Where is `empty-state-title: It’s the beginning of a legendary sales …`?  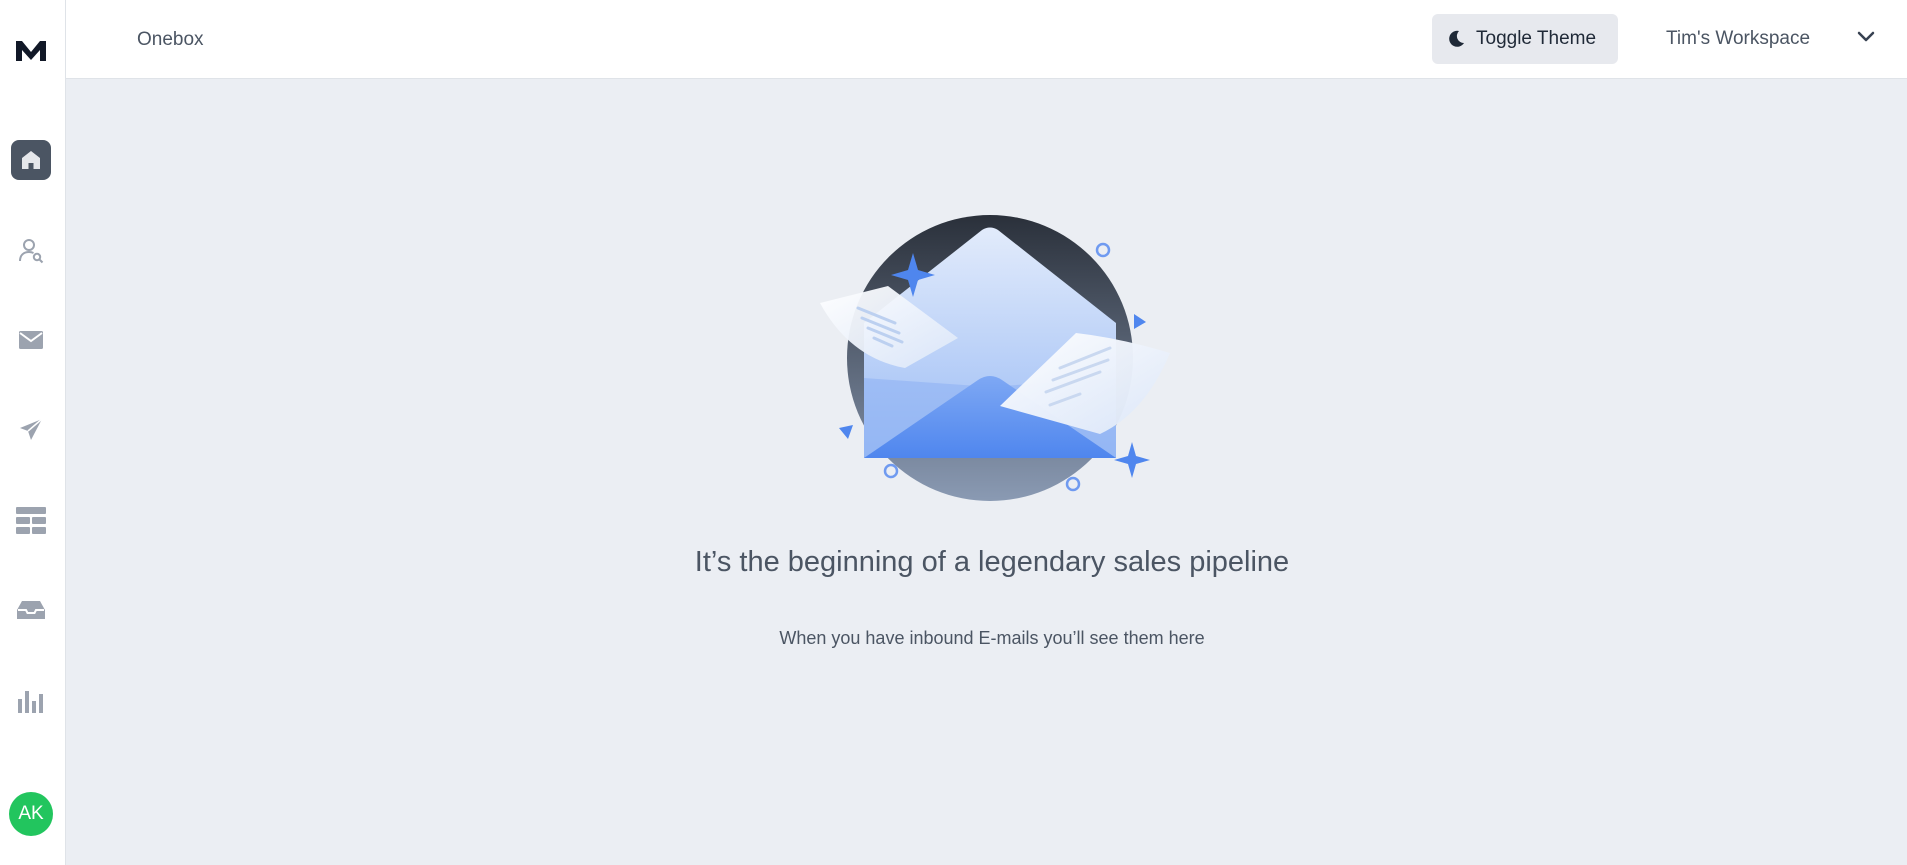 empty-state-title: It’s the beginning of a legendary sales … is located at coordinates (992, 562).